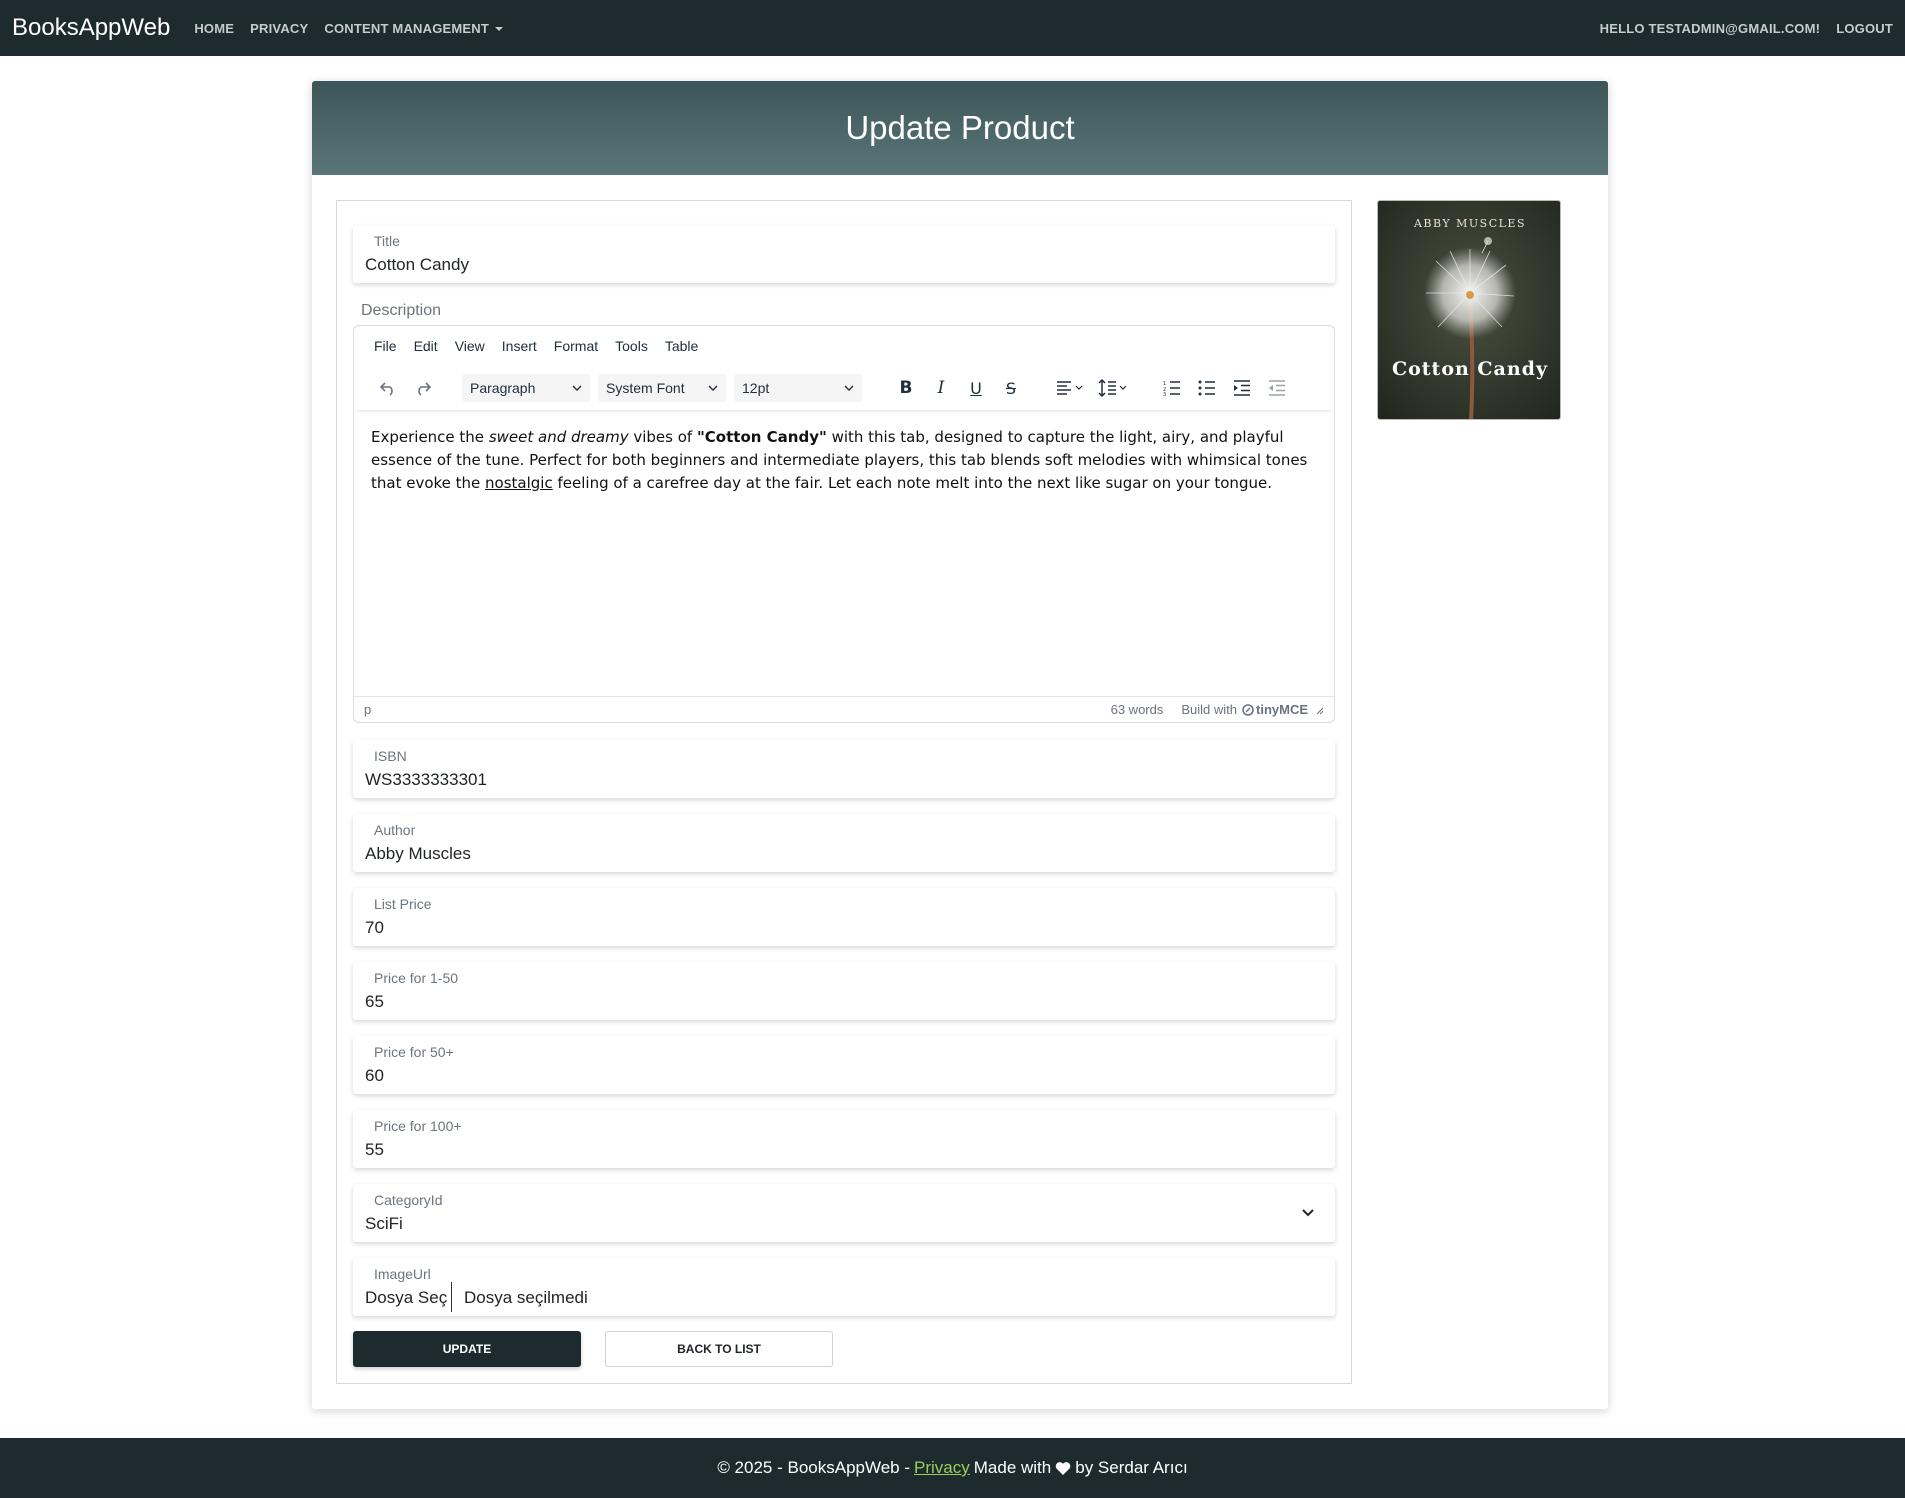 The height and width of the screenshot is (1498, 1905). I want to click on author-input: Abby Muscles, so click(418, 854).